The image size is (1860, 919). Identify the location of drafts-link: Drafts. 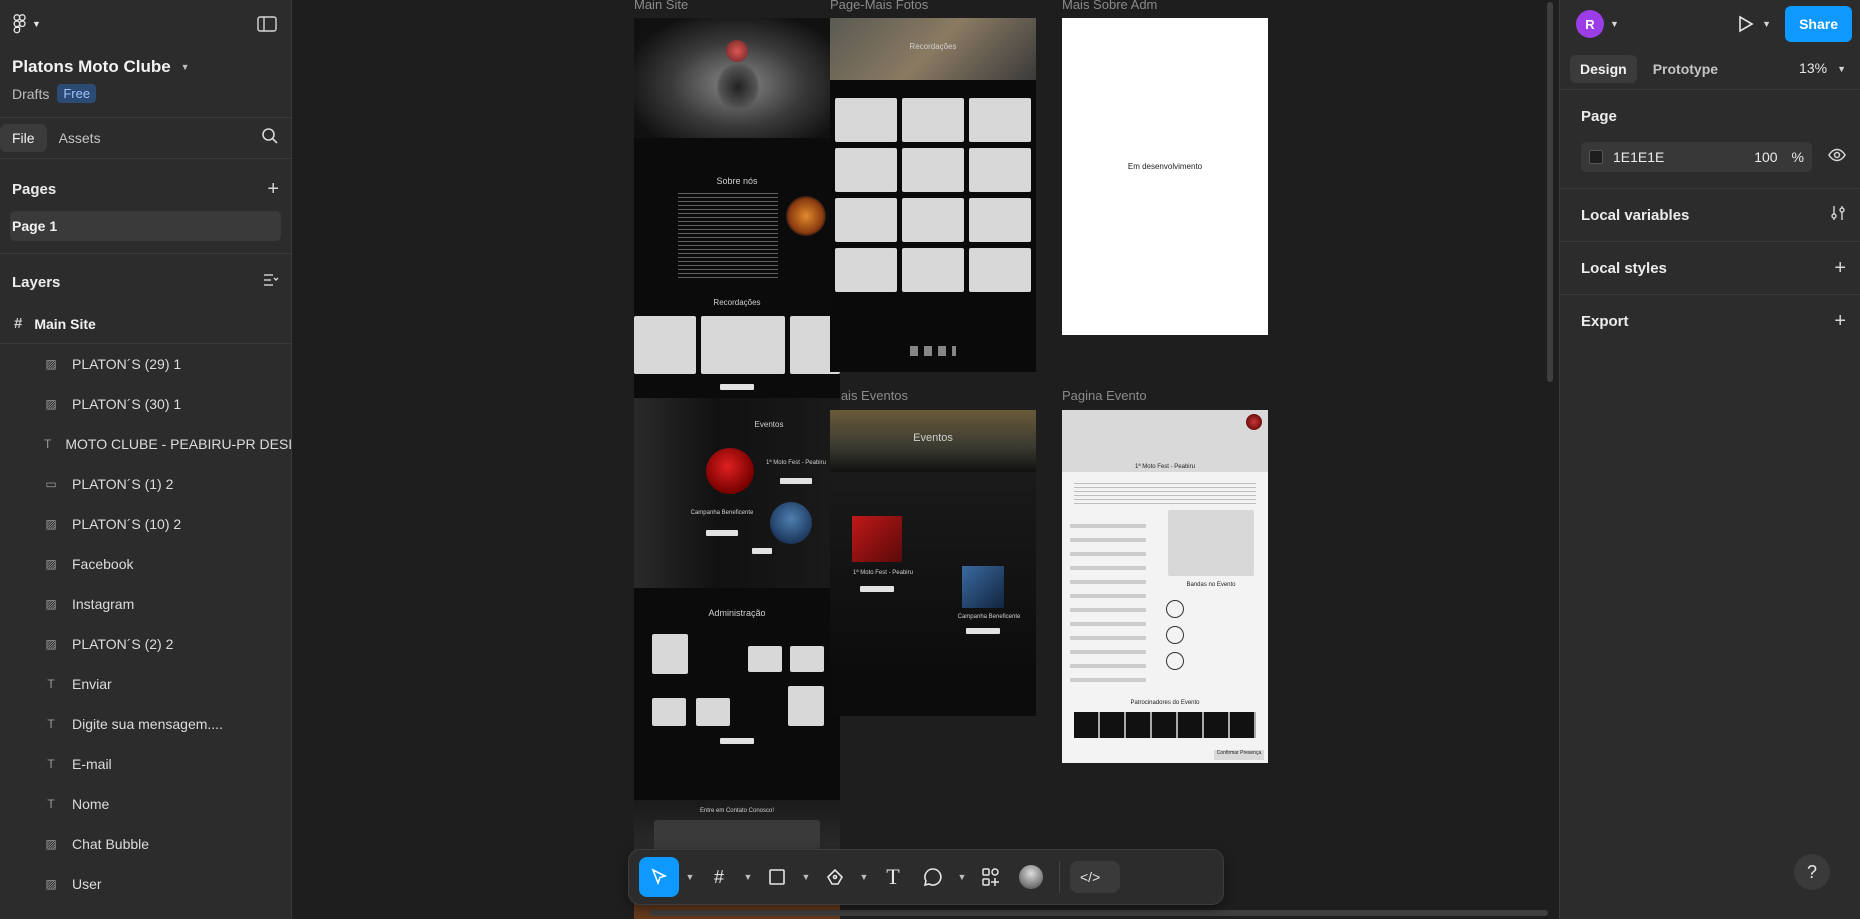
(30, 94).